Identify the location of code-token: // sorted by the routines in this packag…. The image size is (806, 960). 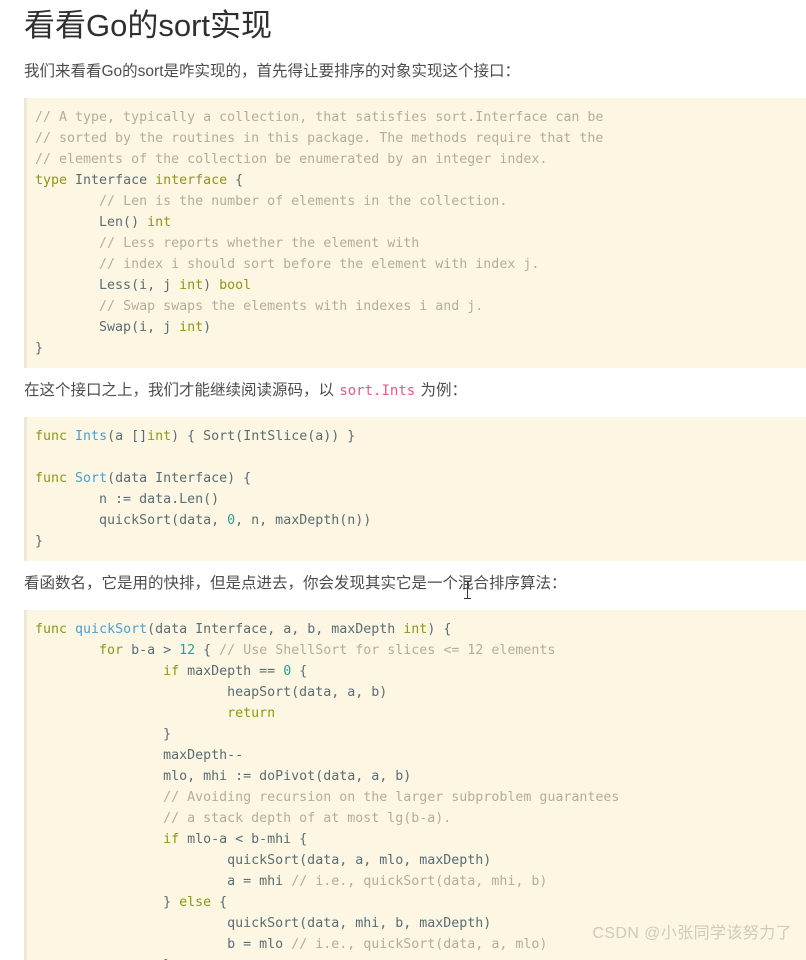
(319, 138).